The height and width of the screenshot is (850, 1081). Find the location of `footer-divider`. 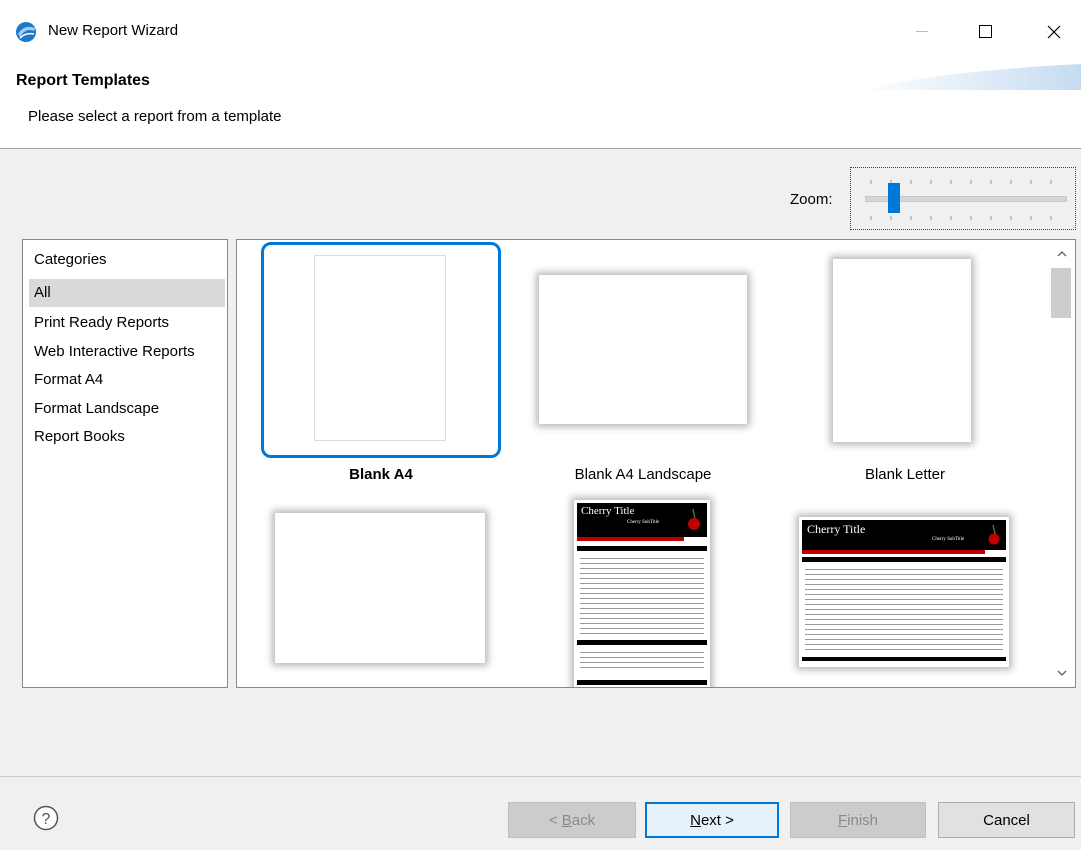

footer-divider is located at coordinates (540, 776).